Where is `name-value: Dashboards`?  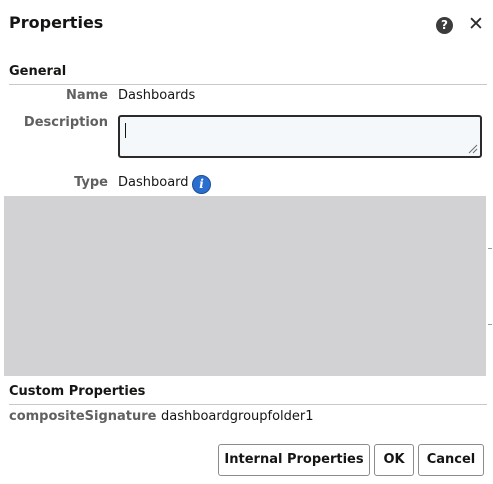
name-value: Dashboards is located at coordinates (157, 95).